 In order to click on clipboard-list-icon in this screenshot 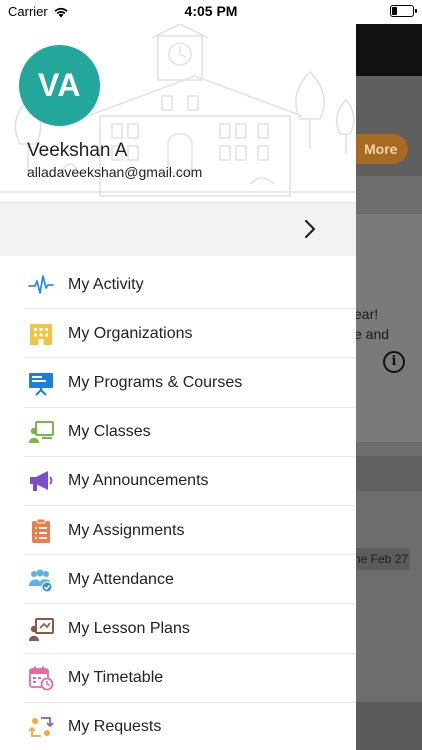, I will do `click(41, 531)`.